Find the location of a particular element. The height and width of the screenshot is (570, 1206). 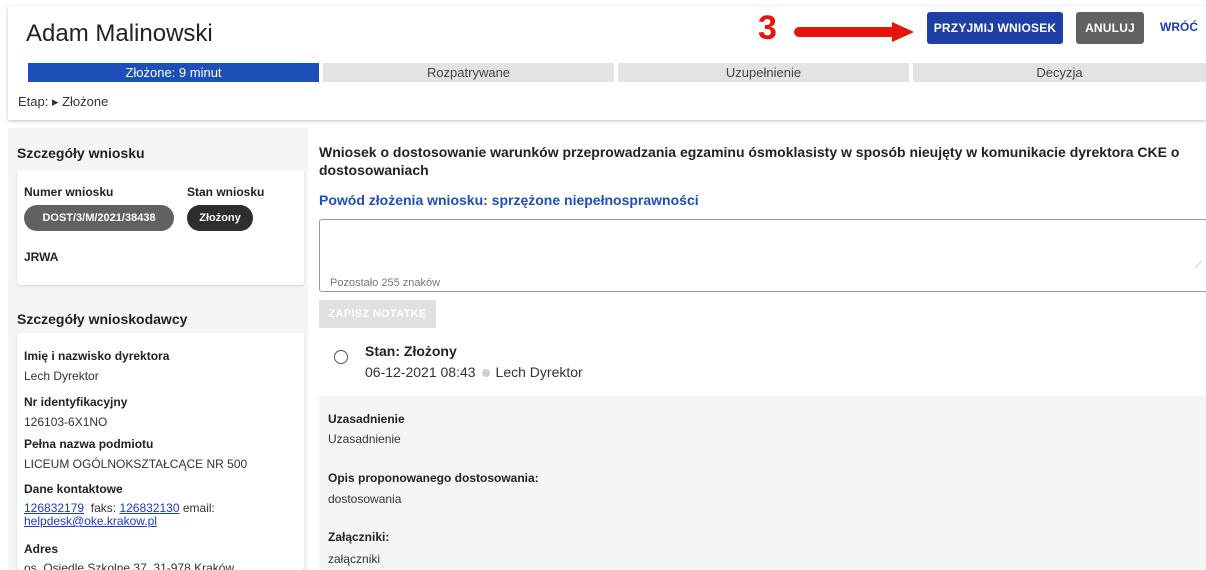

application-number-chip: DOST/3/M/2021/38438 is located at coordinates (99, 218).